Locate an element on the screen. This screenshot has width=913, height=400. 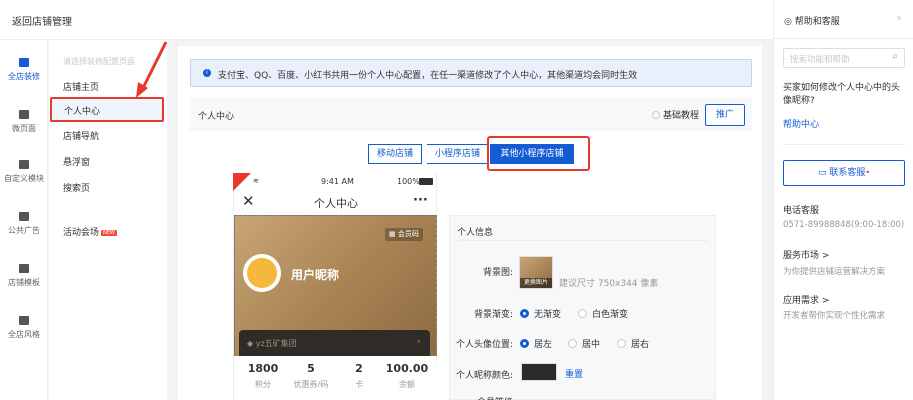
contact-service-button: ▭ 联系客服• is located at coordinates (844, 173).